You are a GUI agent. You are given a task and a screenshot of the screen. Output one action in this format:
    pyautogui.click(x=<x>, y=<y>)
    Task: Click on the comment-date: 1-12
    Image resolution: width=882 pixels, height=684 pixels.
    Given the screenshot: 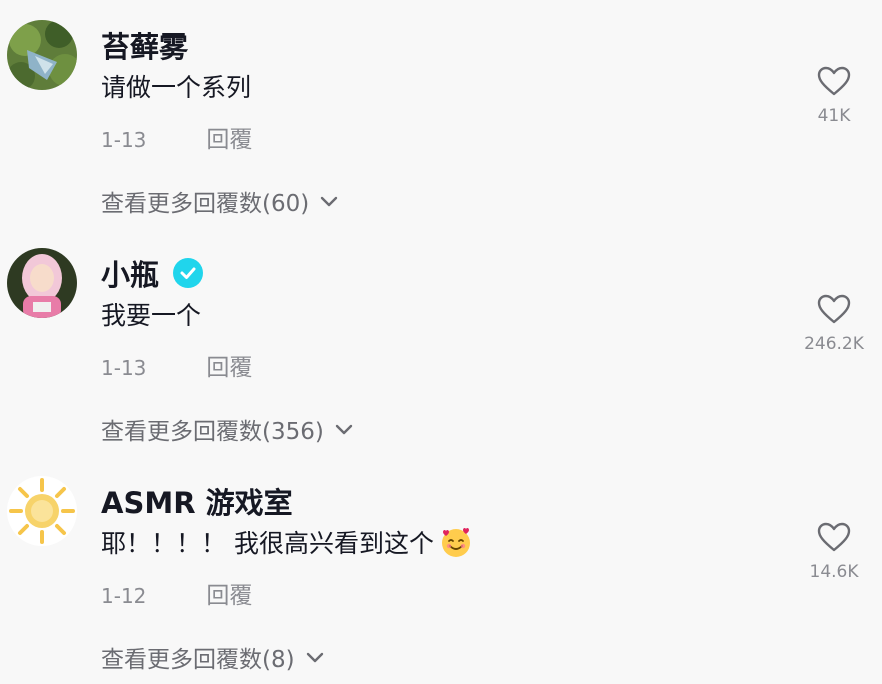 What is the action you would take?
    pyautogui.click(x=124, y=596)
    